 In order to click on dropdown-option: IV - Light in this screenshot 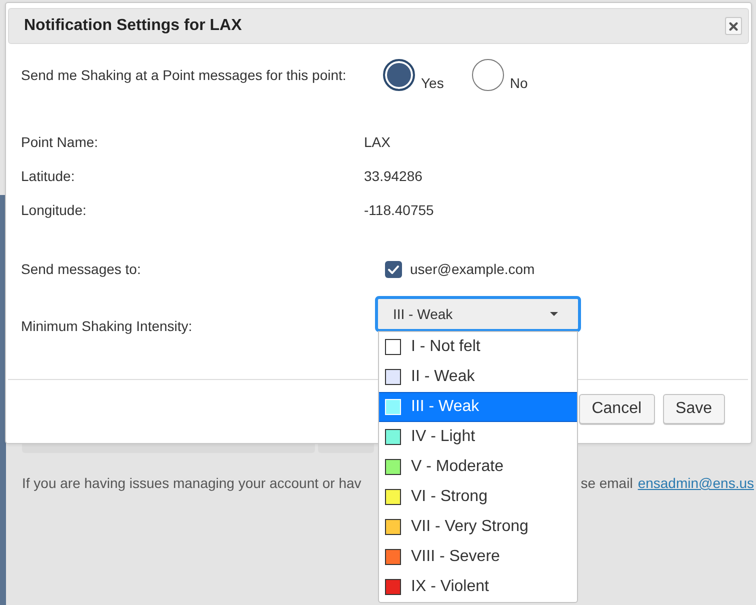, I will do `click(478, 437)`.